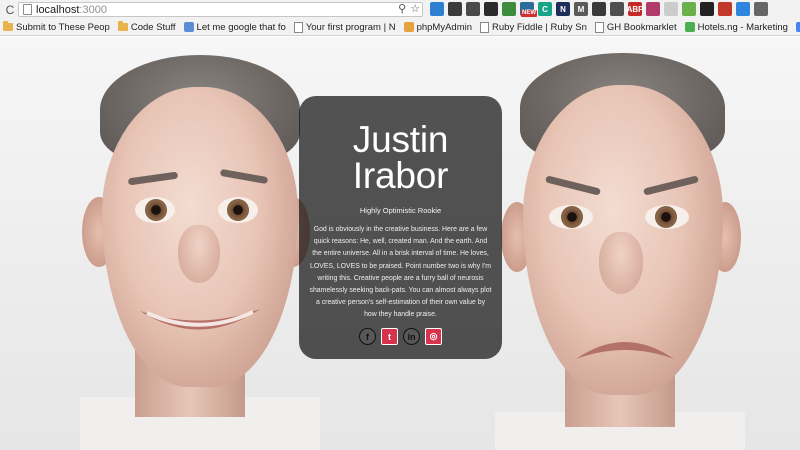 The width and height of the screenshot is (800, 450). I want to click on bookmark-item: phpMyAdmin, so click(438, 27).